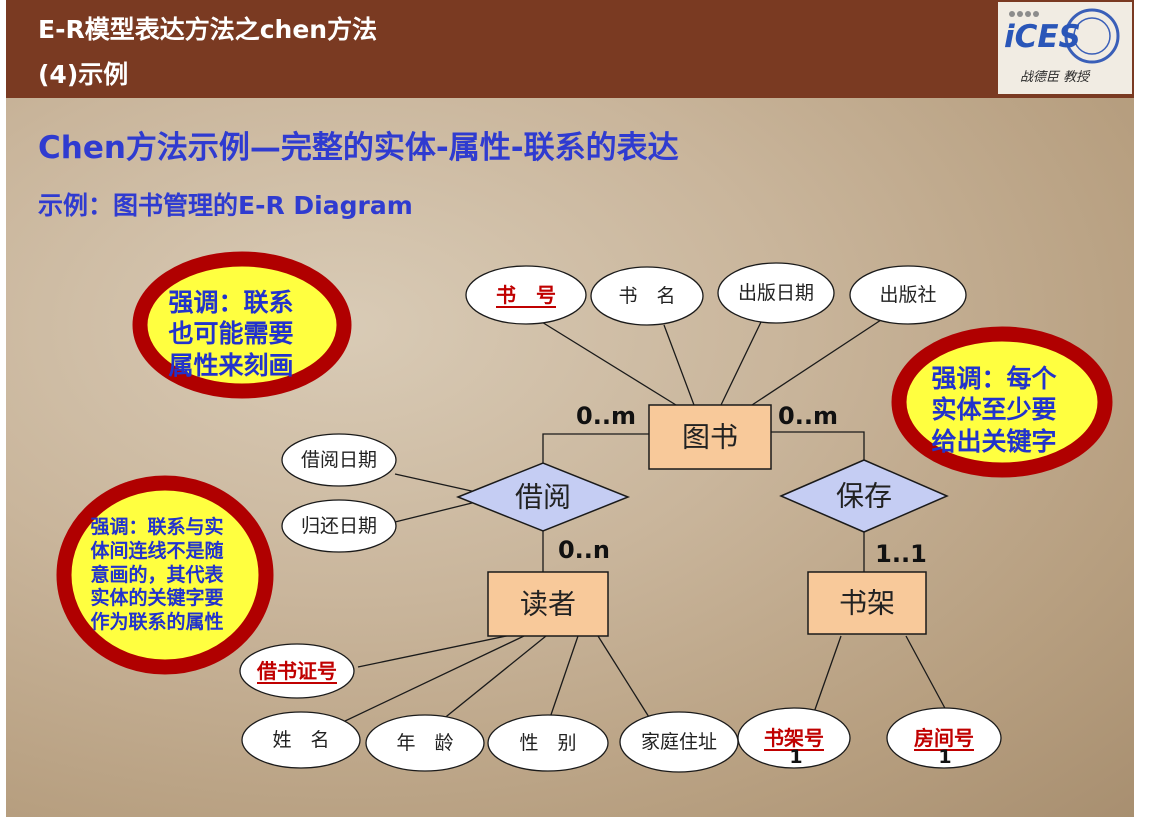  I want to click on attribute-label-book-name: 书 名, so click(646, 296).